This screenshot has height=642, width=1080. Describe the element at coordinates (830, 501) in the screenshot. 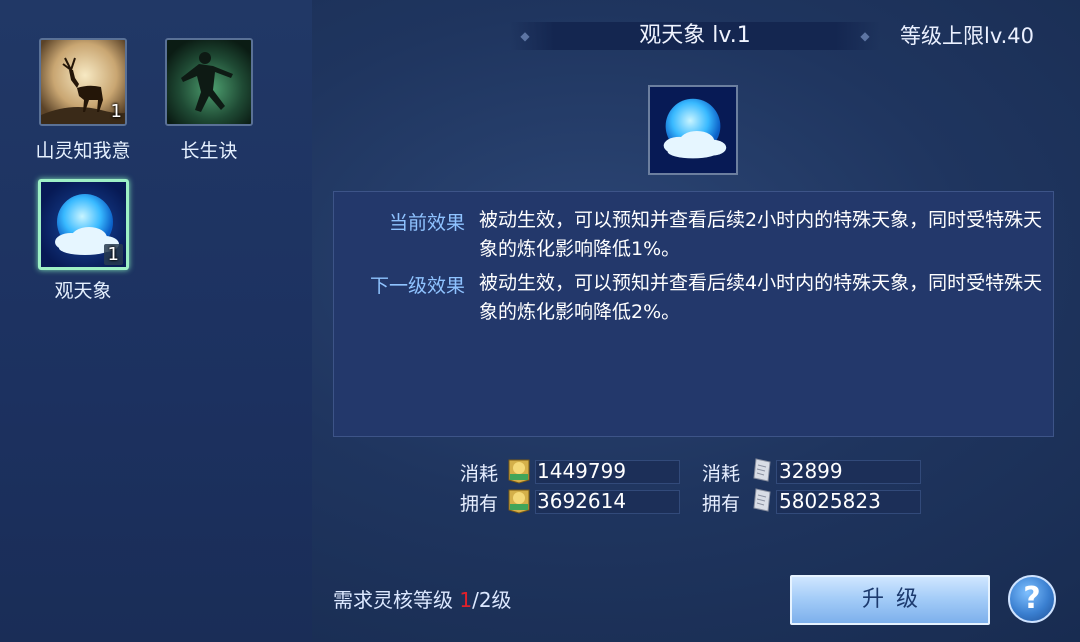

I see `scroll-own-value: 58025823` at that location.